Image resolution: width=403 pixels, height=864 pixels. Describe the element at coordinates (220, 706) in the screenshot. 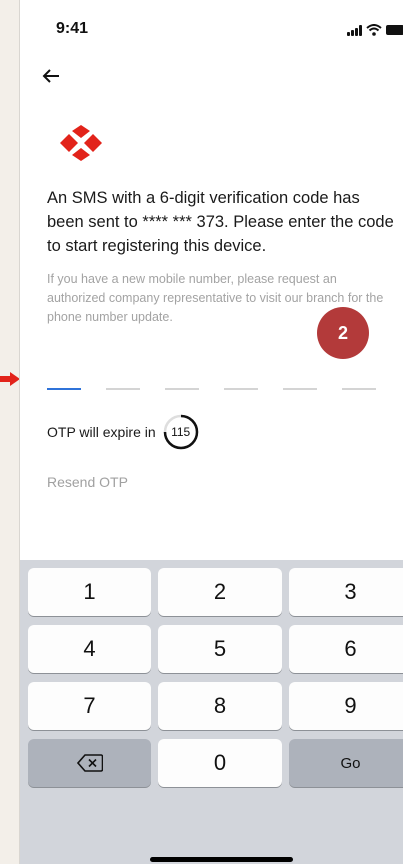

I see `key-8: 8` at that location.